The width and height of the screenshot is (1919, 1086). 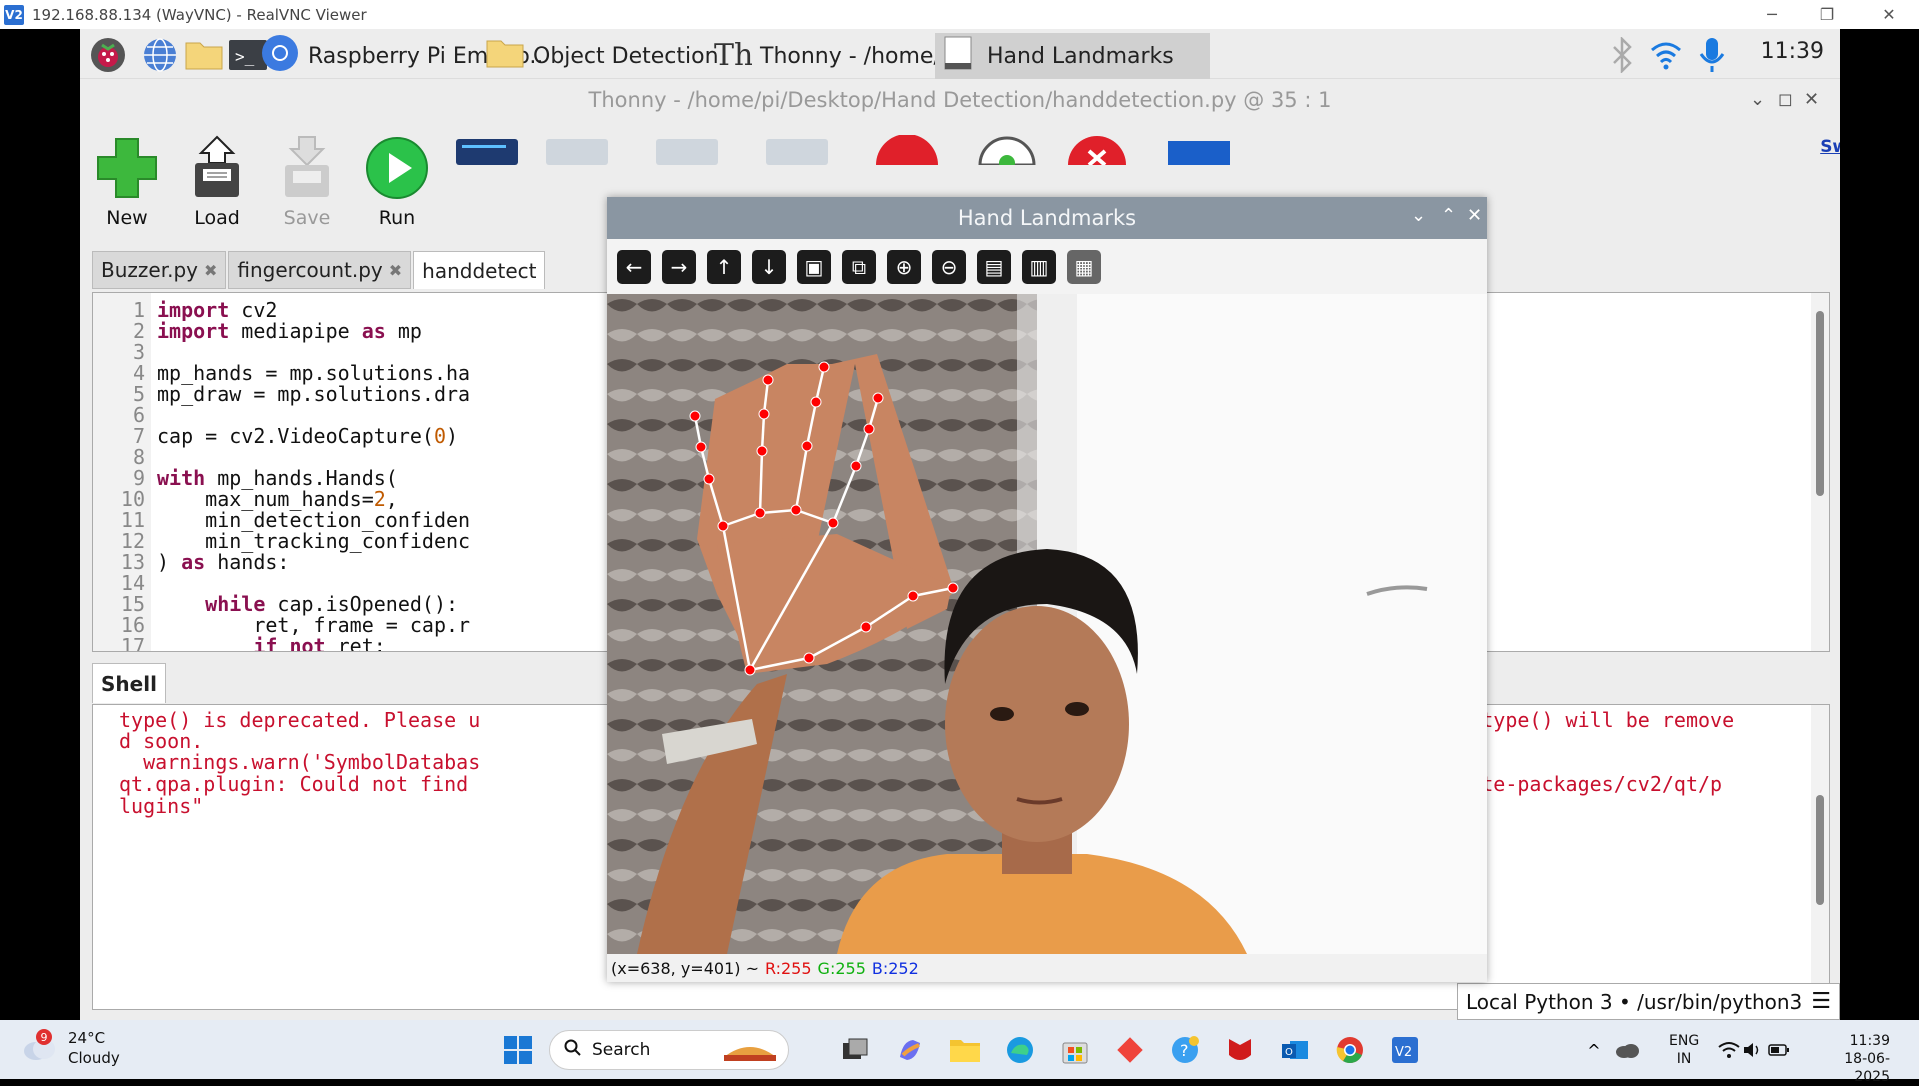 What do you see at coordinates (1753, 1050) in the screenshot?
I see `volume-icon` at bounding box center [1753, 1050].